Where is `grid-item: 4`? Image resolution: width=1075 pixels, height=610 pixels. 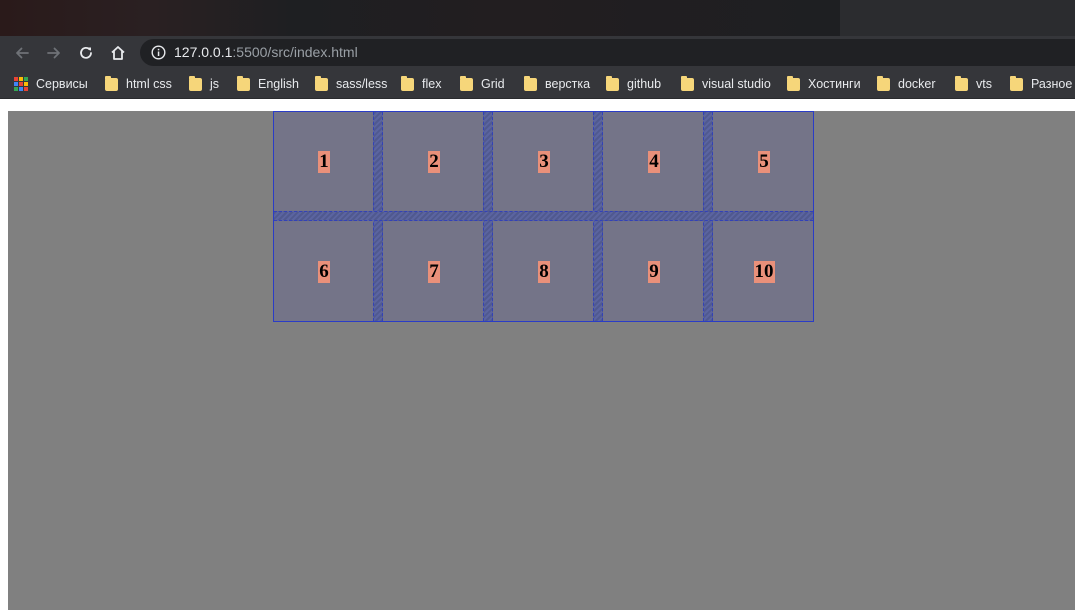
grid-item: 4 is located at coordinates (654, 161).